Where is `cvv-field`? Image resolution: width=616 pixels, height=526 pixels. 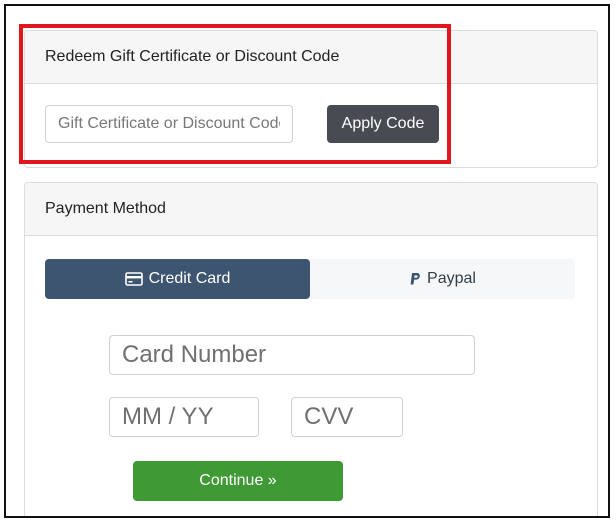
cvv-field is located at coordinates (347, 417).